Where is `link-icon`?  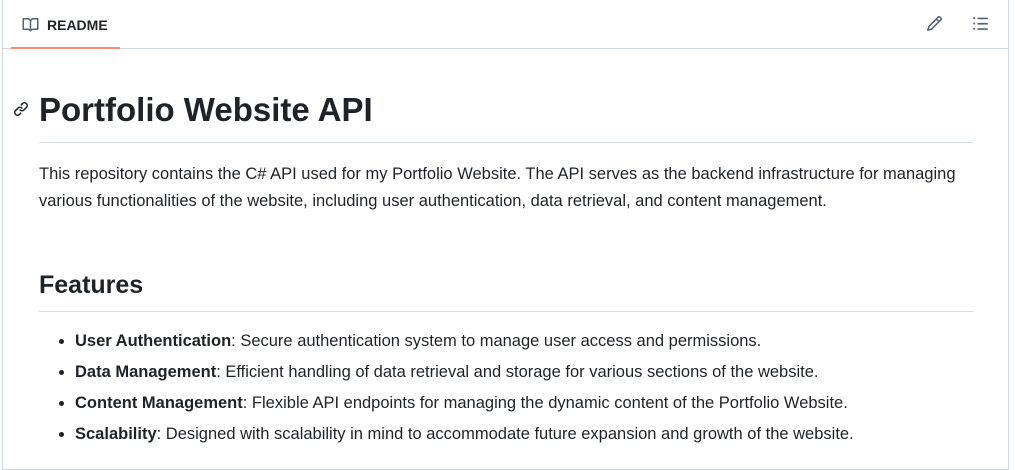
link-icon is located at coordinates (22, 110).